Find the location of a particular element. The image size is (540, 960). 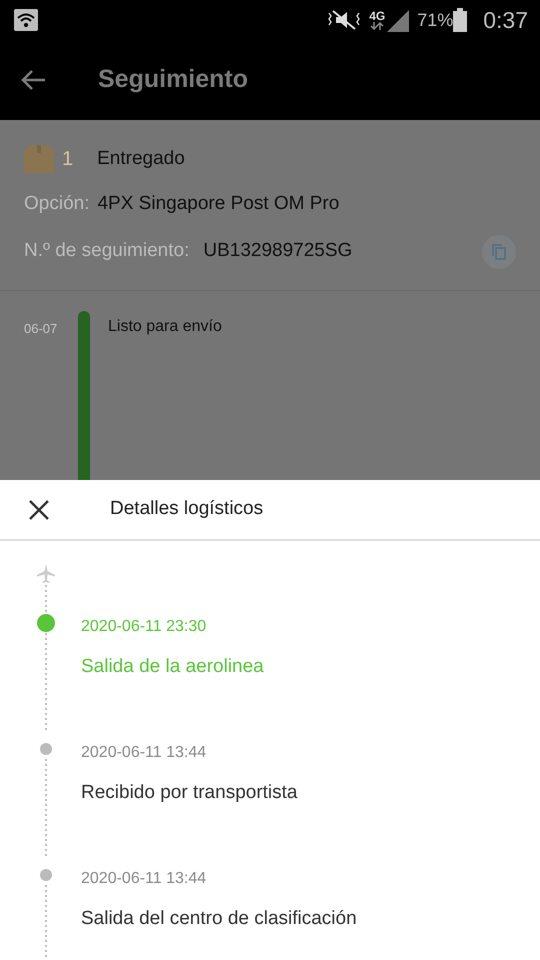

package-status: Entregado is located at coordinates (141, 158).